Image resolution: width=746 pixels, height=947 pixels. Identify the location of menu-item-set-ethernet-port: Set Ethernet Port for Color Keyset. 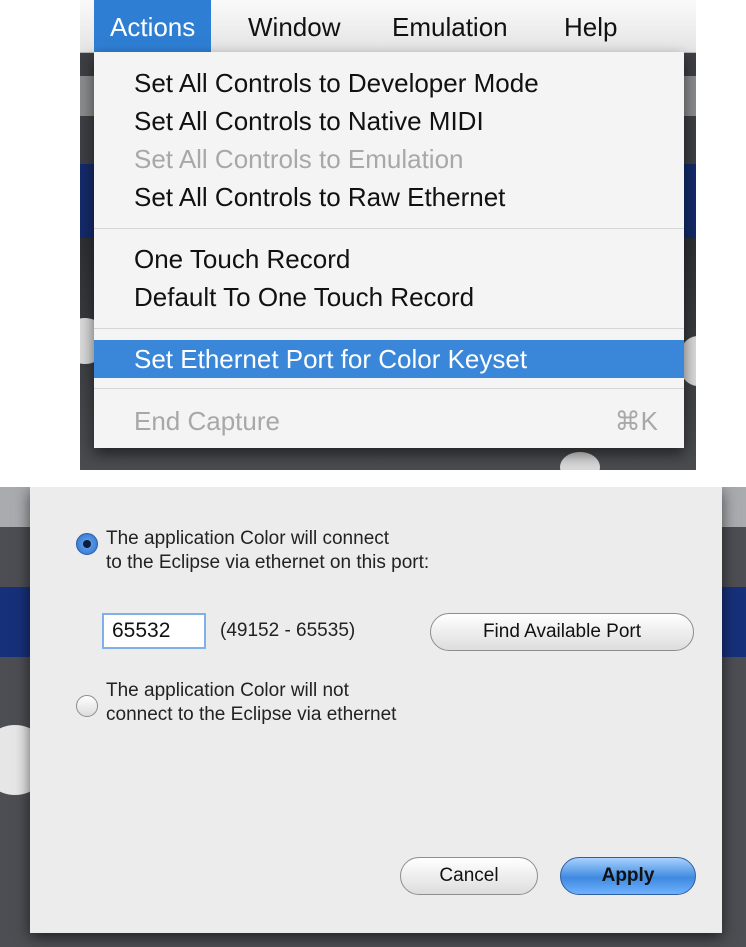
(389, 359).